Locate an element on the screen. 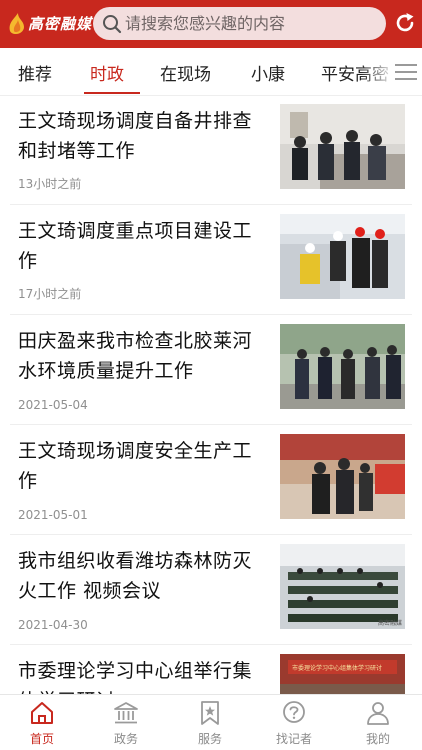 The width and height of the screenshot is (422, 750). news-time: 13小时之前 is located at coordinates (50, 184).